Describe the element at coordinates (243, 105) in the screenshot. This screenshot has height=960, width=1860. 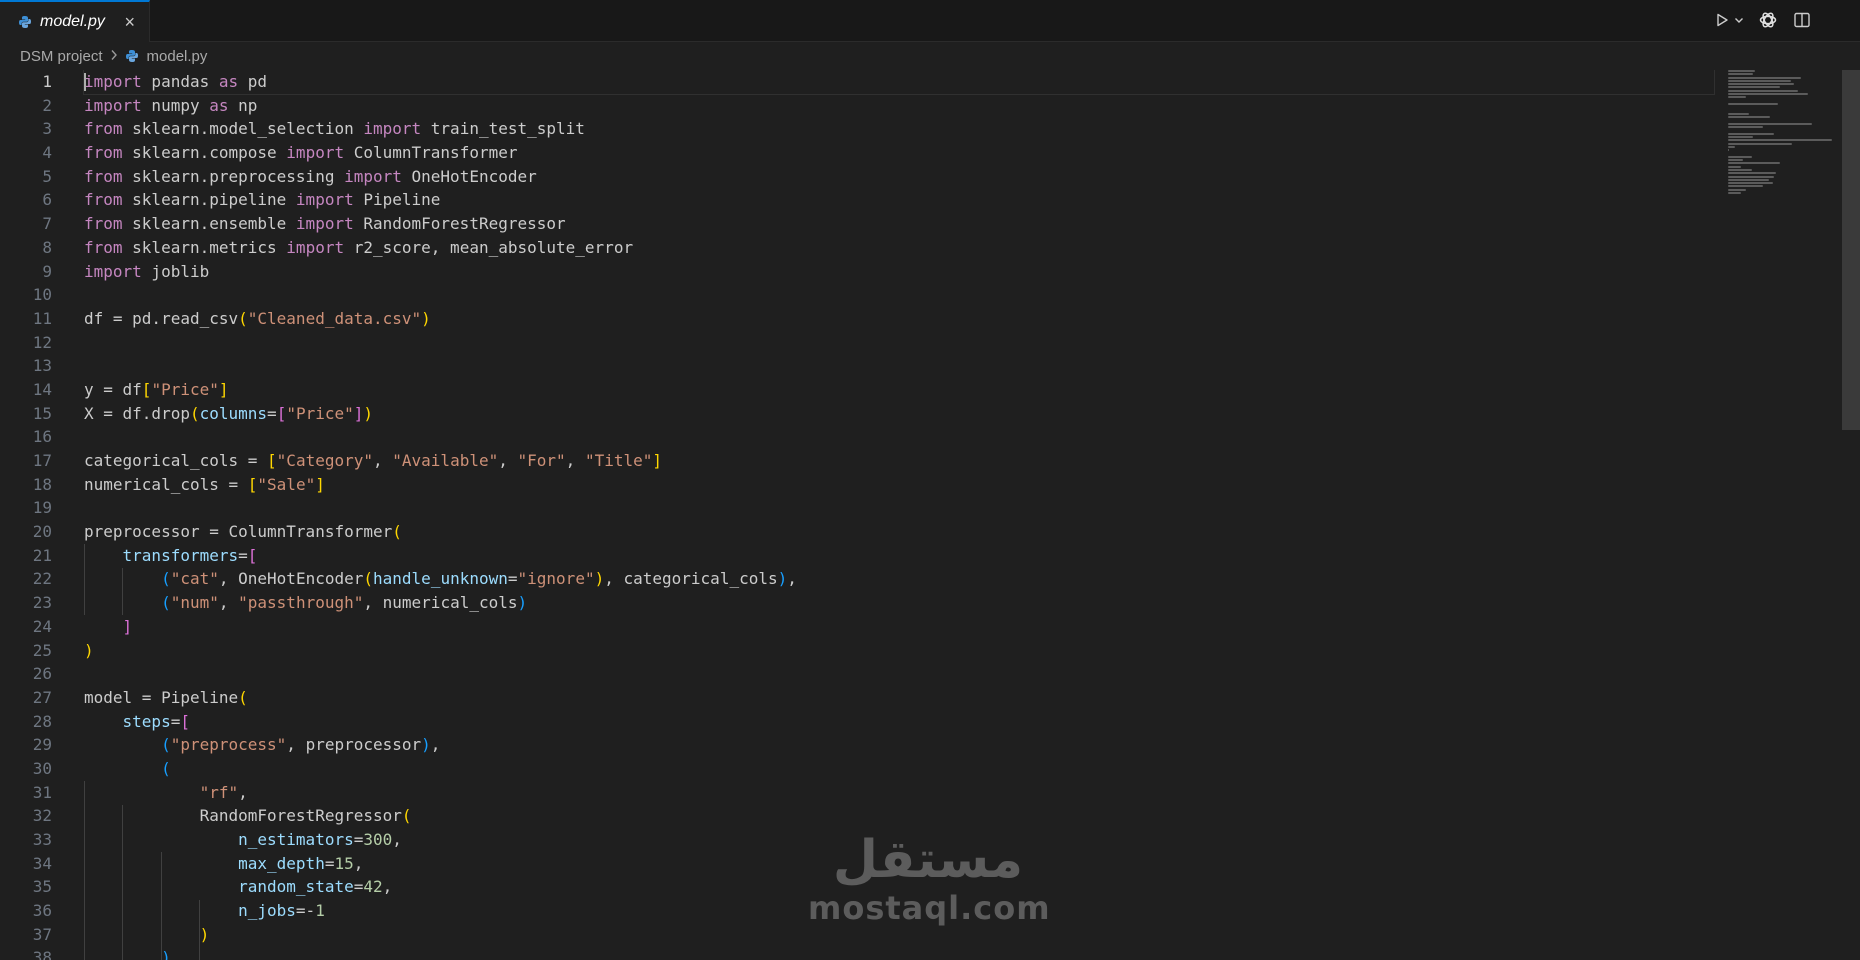
I see `code-token: np` at that location.